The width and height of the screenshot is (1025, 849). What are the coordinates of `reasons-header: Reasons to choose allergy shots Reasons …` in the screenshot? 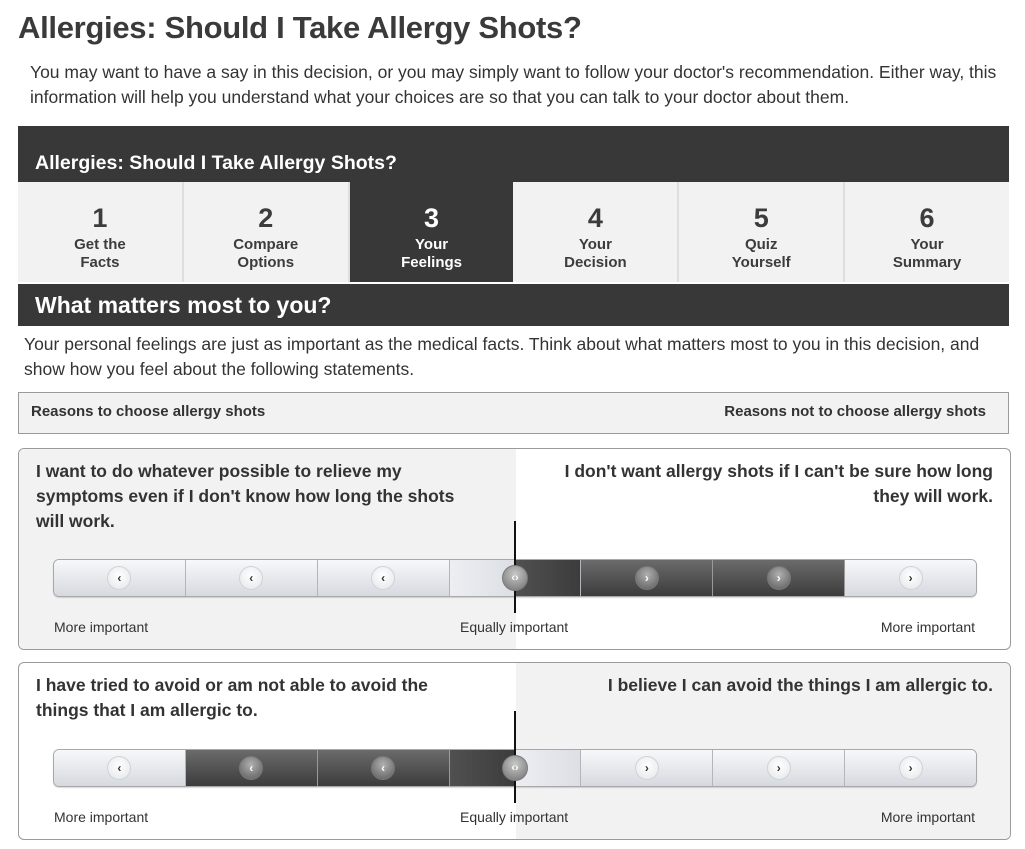 It's located at (513, 413).